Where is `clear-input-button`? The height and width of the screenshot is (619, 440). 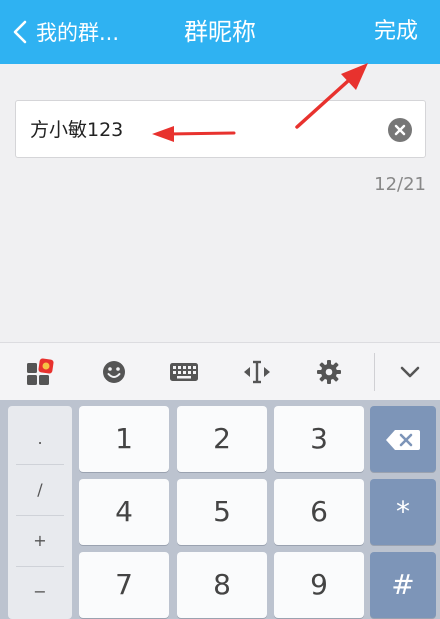
clear-input-button is located at coordinates (400, 130).